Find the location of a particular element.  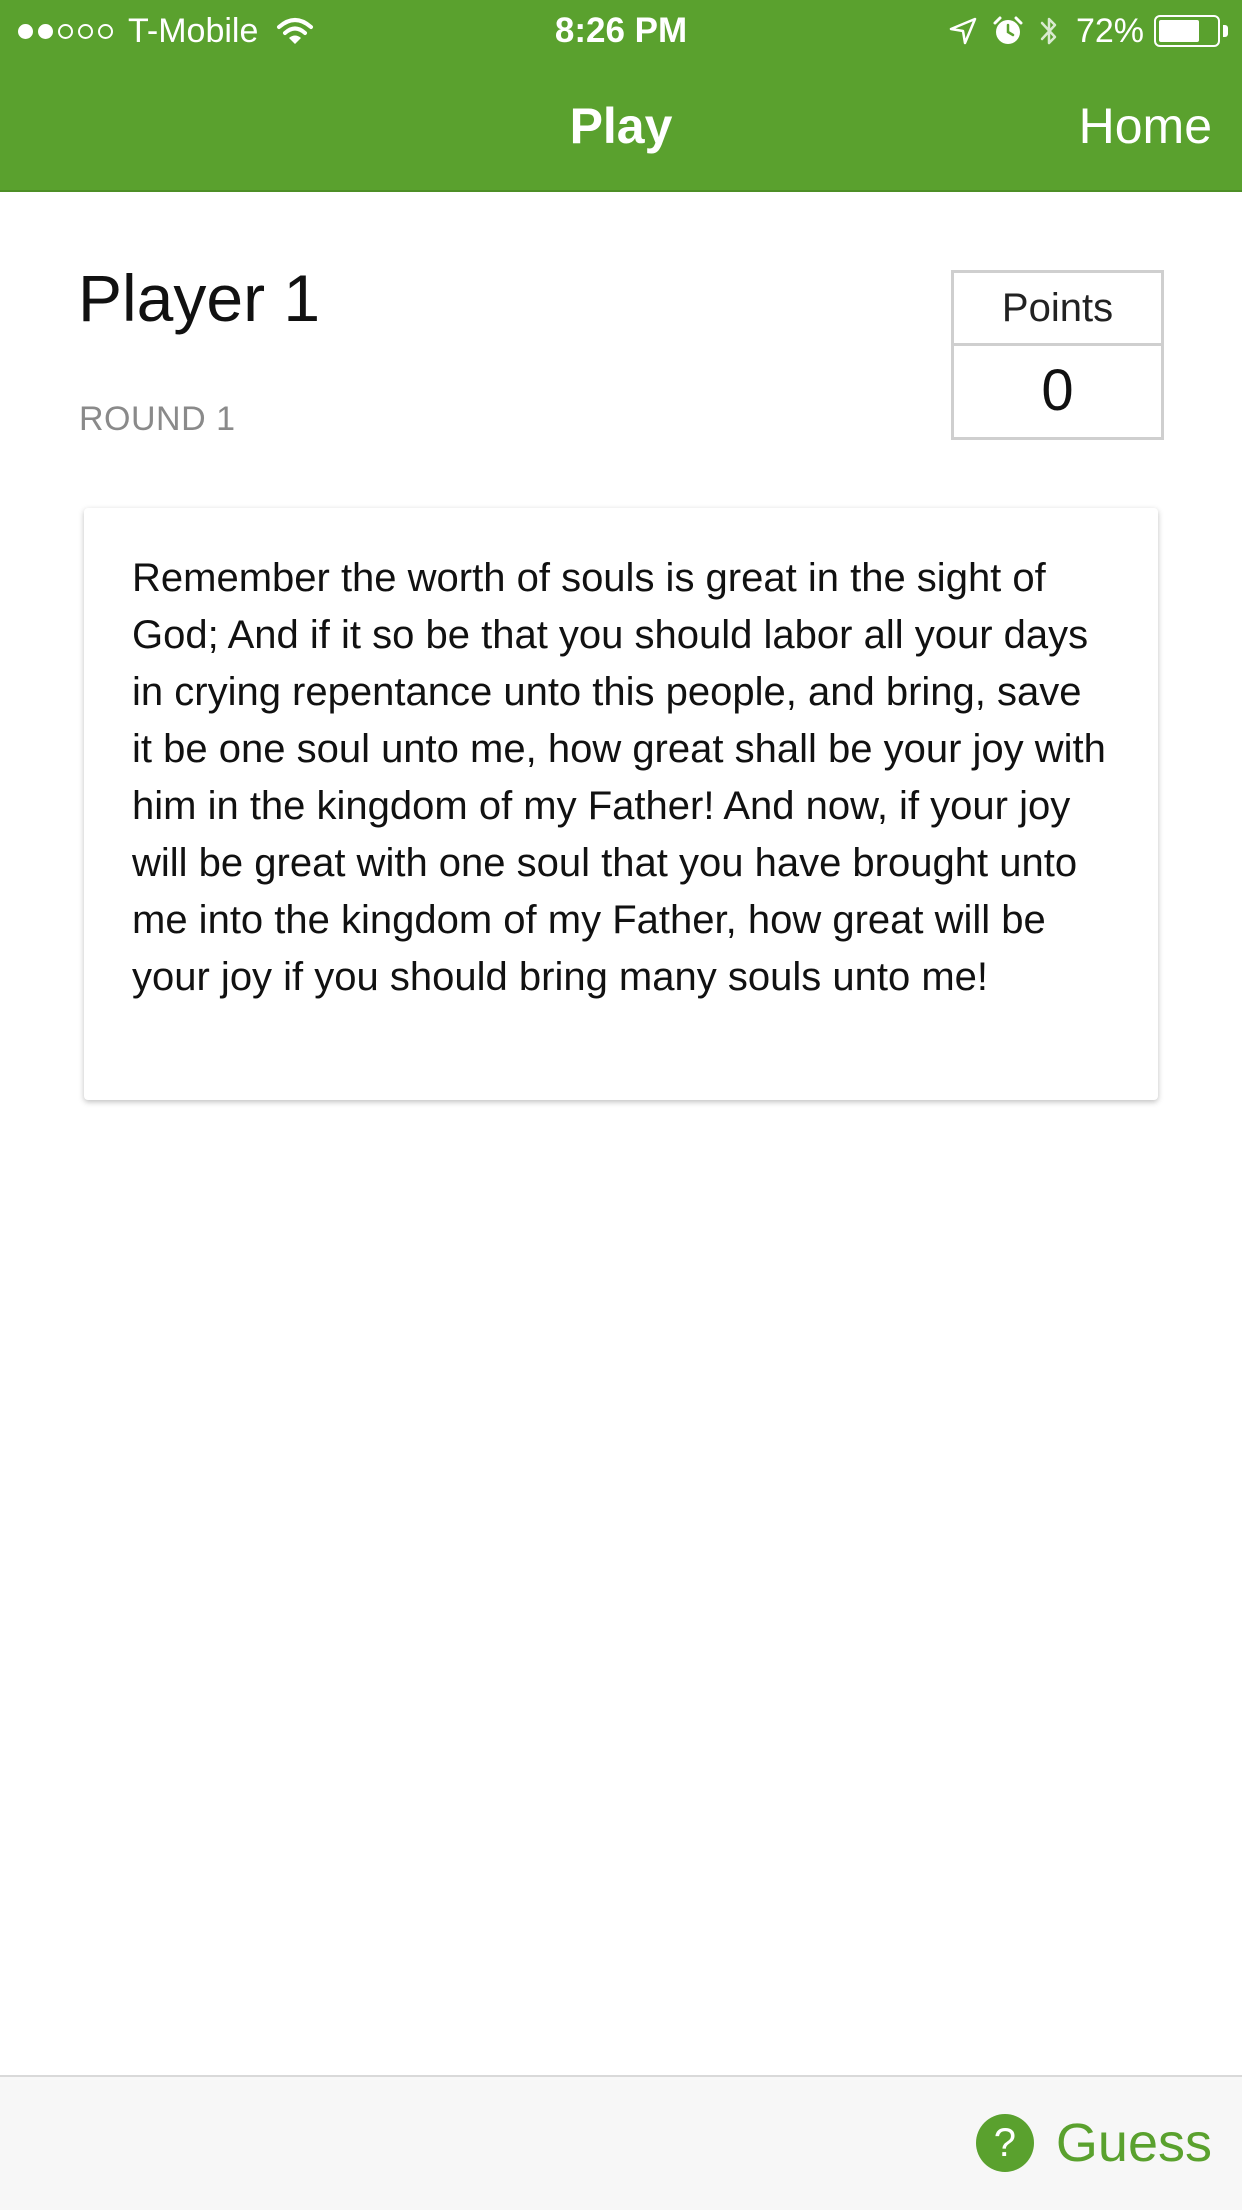

navigation-bar: Play Home is located at coordinates (621, 125).